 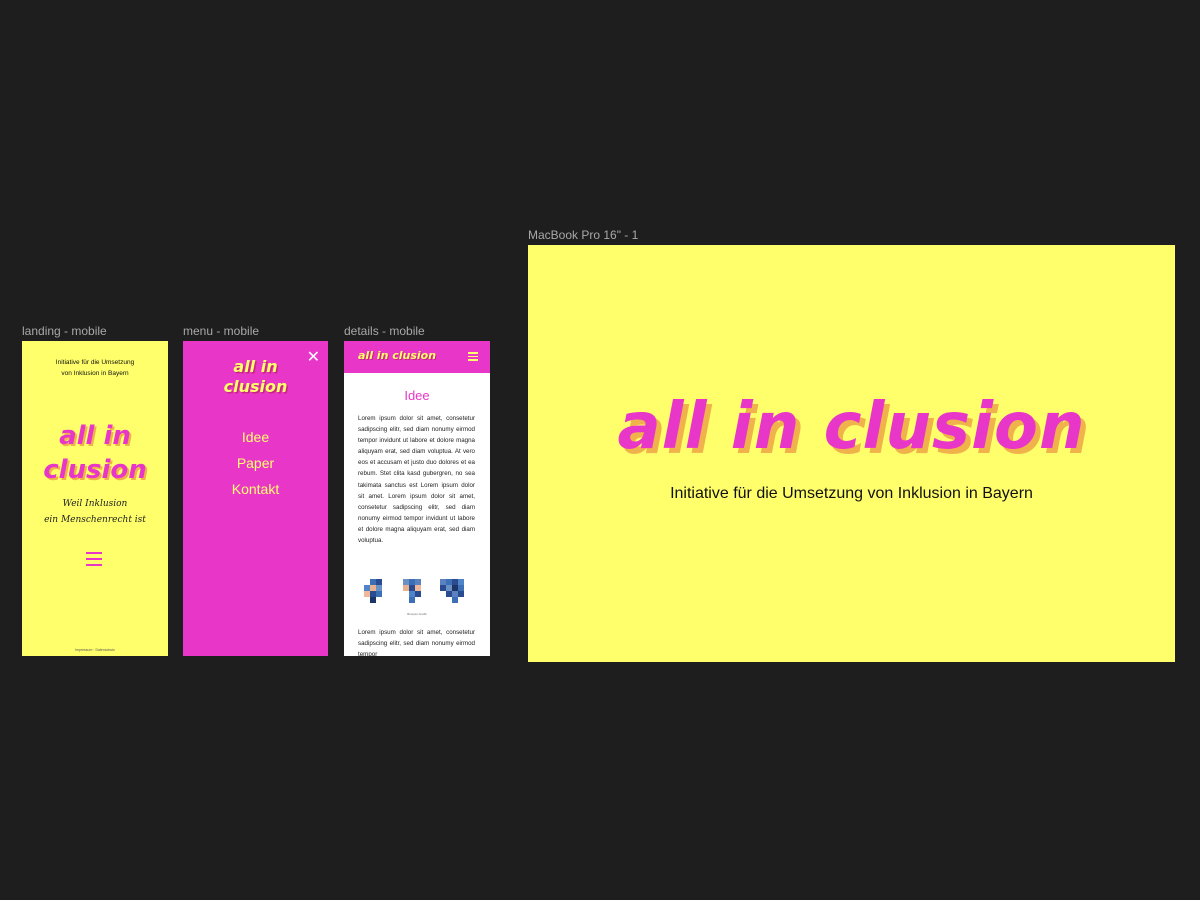 What do you see at coordinates (255, 437) in the screenshot?
I see `menu-item-idee: Idee` at bounding box center [255, 437].